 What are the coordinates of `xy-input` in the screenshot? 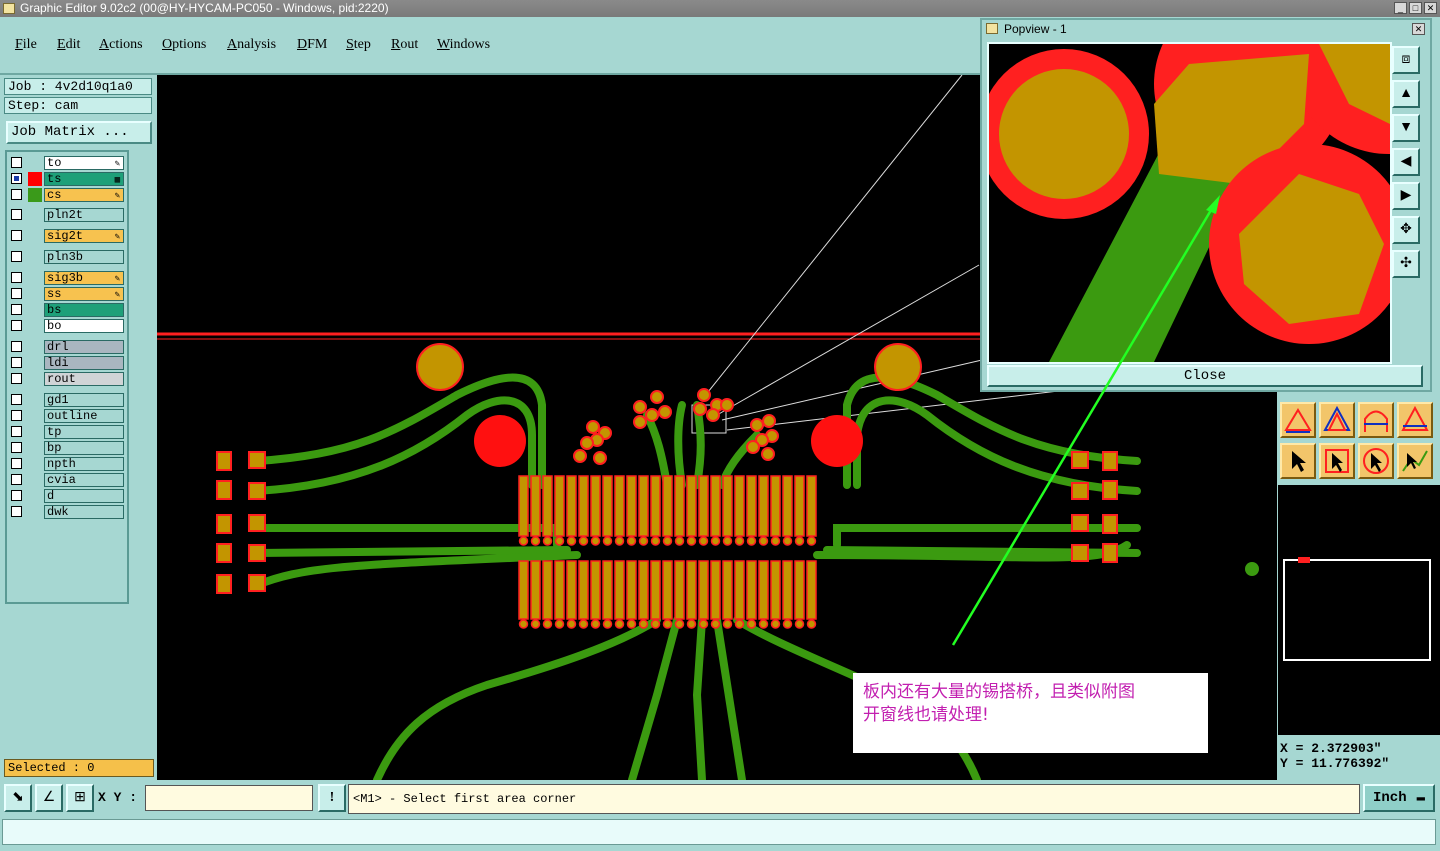 It's located at (229, 798).